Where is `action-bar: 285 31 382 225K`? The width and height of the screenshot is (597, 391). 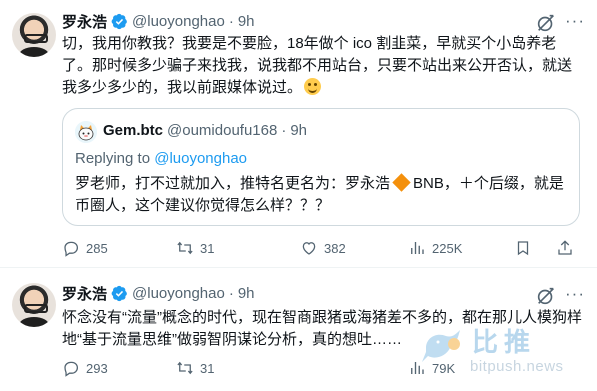
action-bar: 285 31 382 225K is located at coordinates (322, 248).